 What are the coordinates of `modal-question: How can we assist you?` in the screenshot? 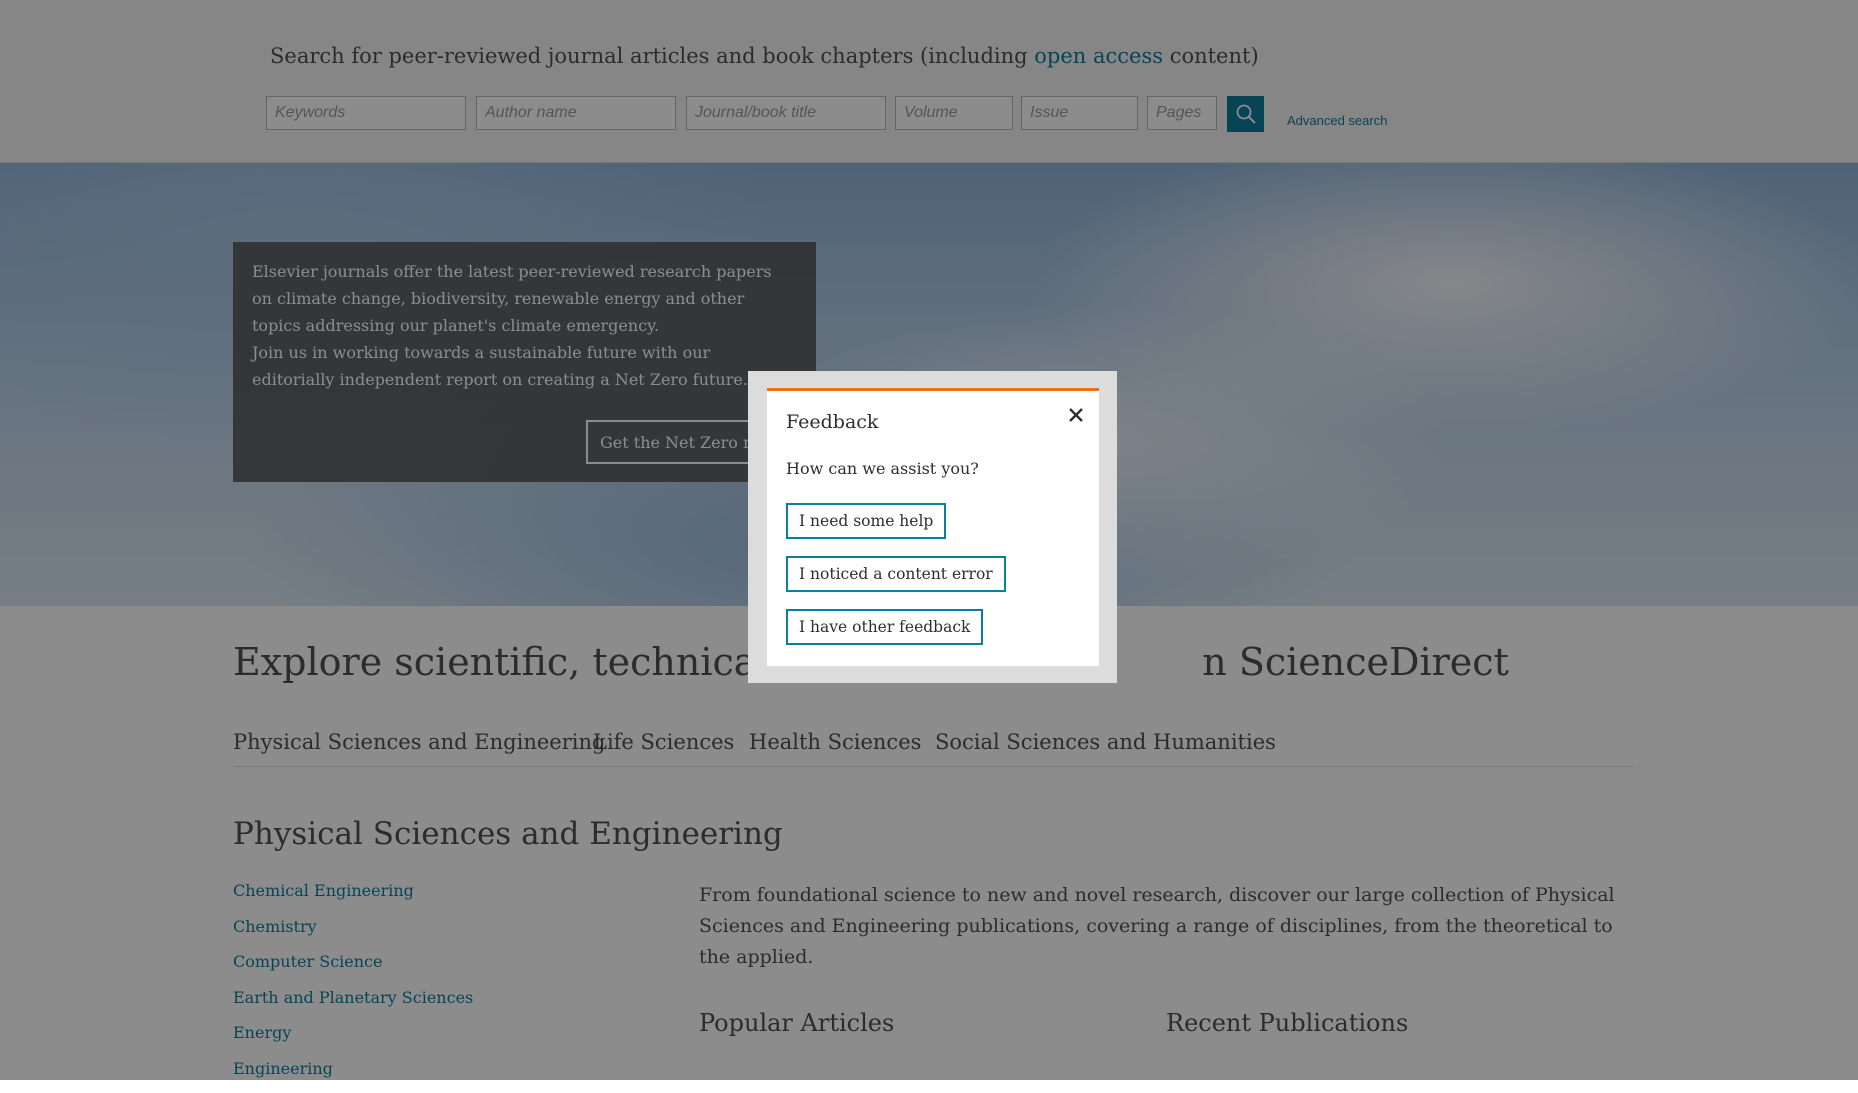 It's located at (882, 468).